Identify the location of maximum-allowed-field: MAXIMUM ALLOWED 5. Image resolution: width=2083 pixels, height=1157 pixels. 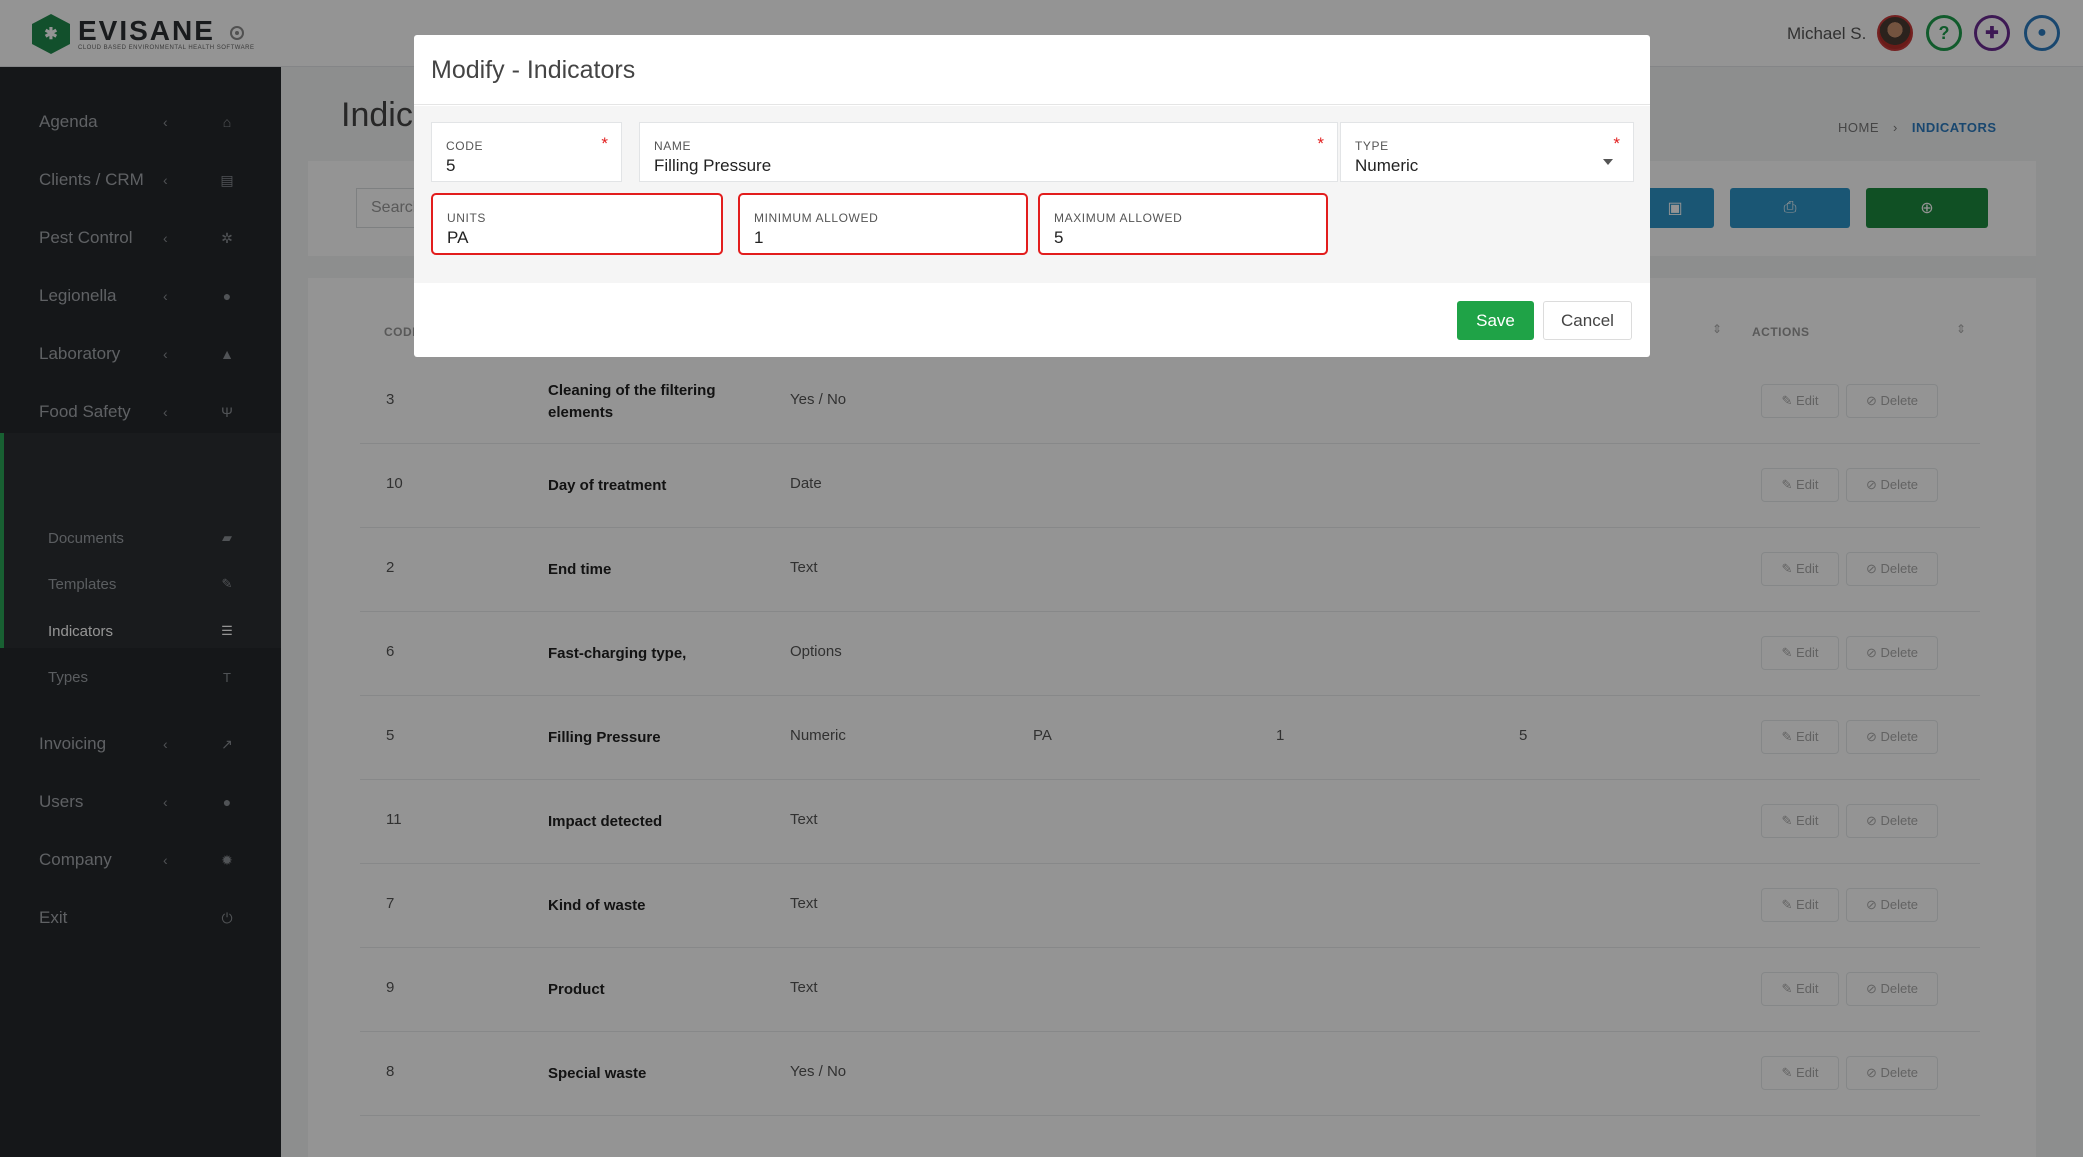
(1183, 224).